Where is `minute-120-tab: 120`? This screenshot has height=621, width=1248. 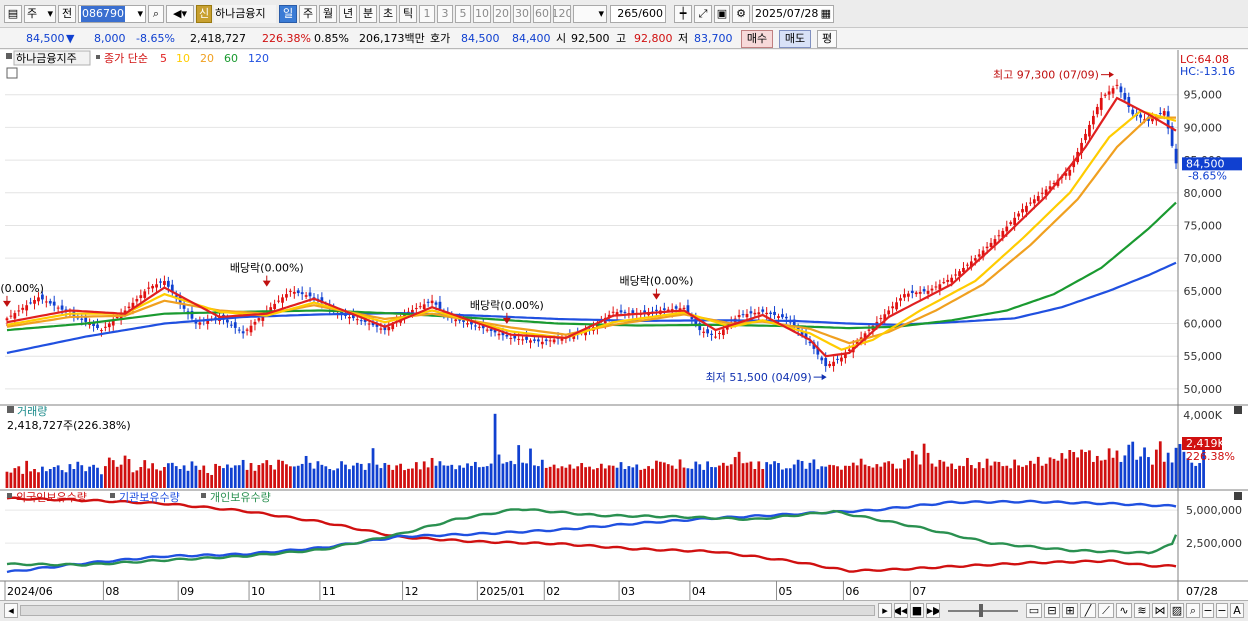 minute-120-tab: 120 is located at coordinates (562, 14).